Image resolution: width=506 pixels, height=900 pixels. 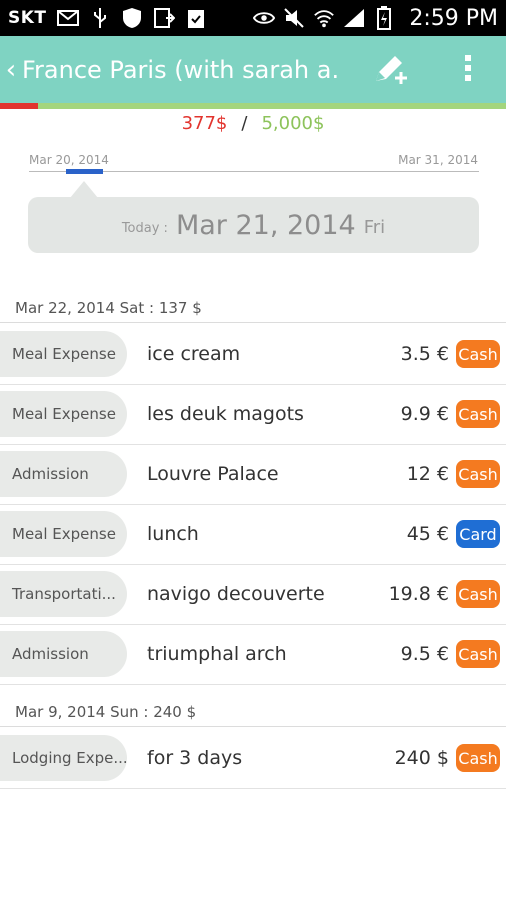 I want to click on overflow-menu-icon, so click(x=468, y=70).